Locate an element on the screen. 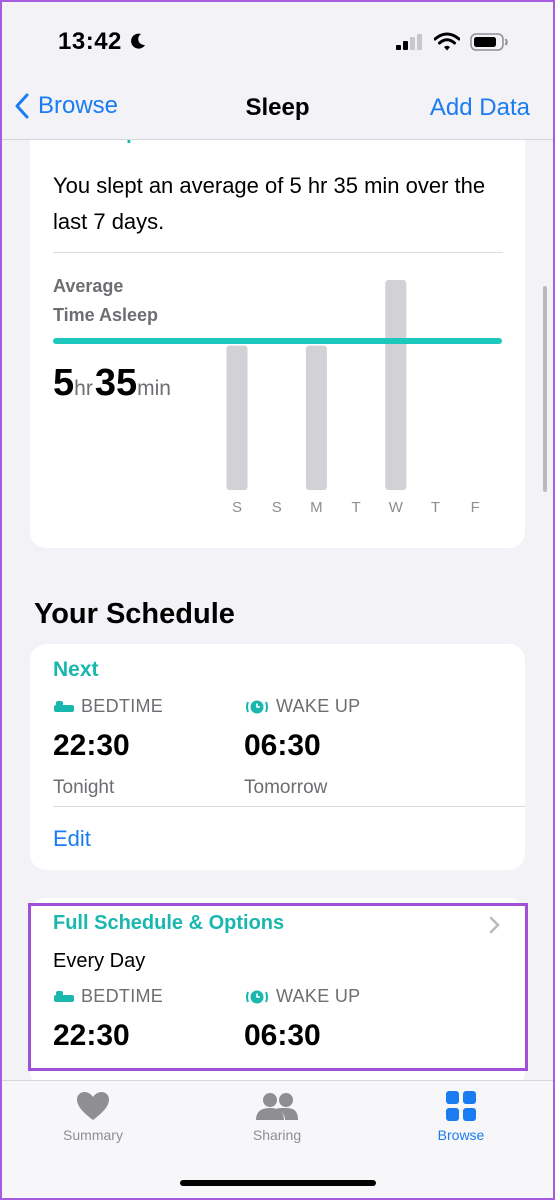  full-wakeup-label: WAKE UP is located at coordinates (302, 996).